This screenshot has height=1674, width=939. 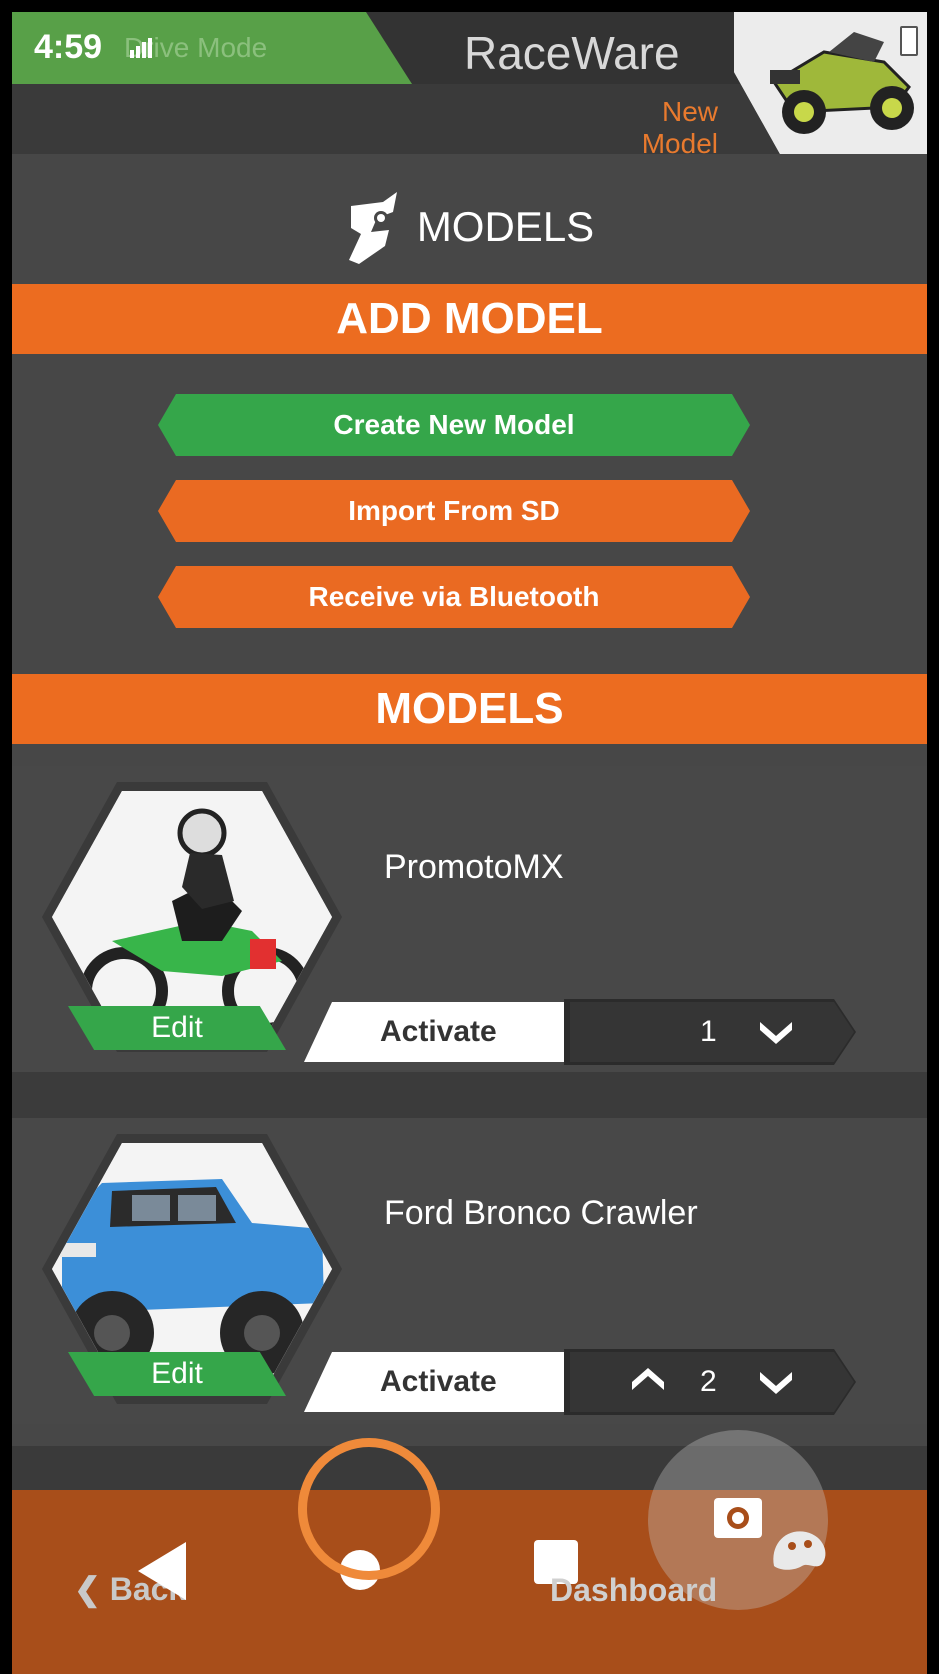 I want to click on chevron-up-icon, so click(x=648, y=1382).